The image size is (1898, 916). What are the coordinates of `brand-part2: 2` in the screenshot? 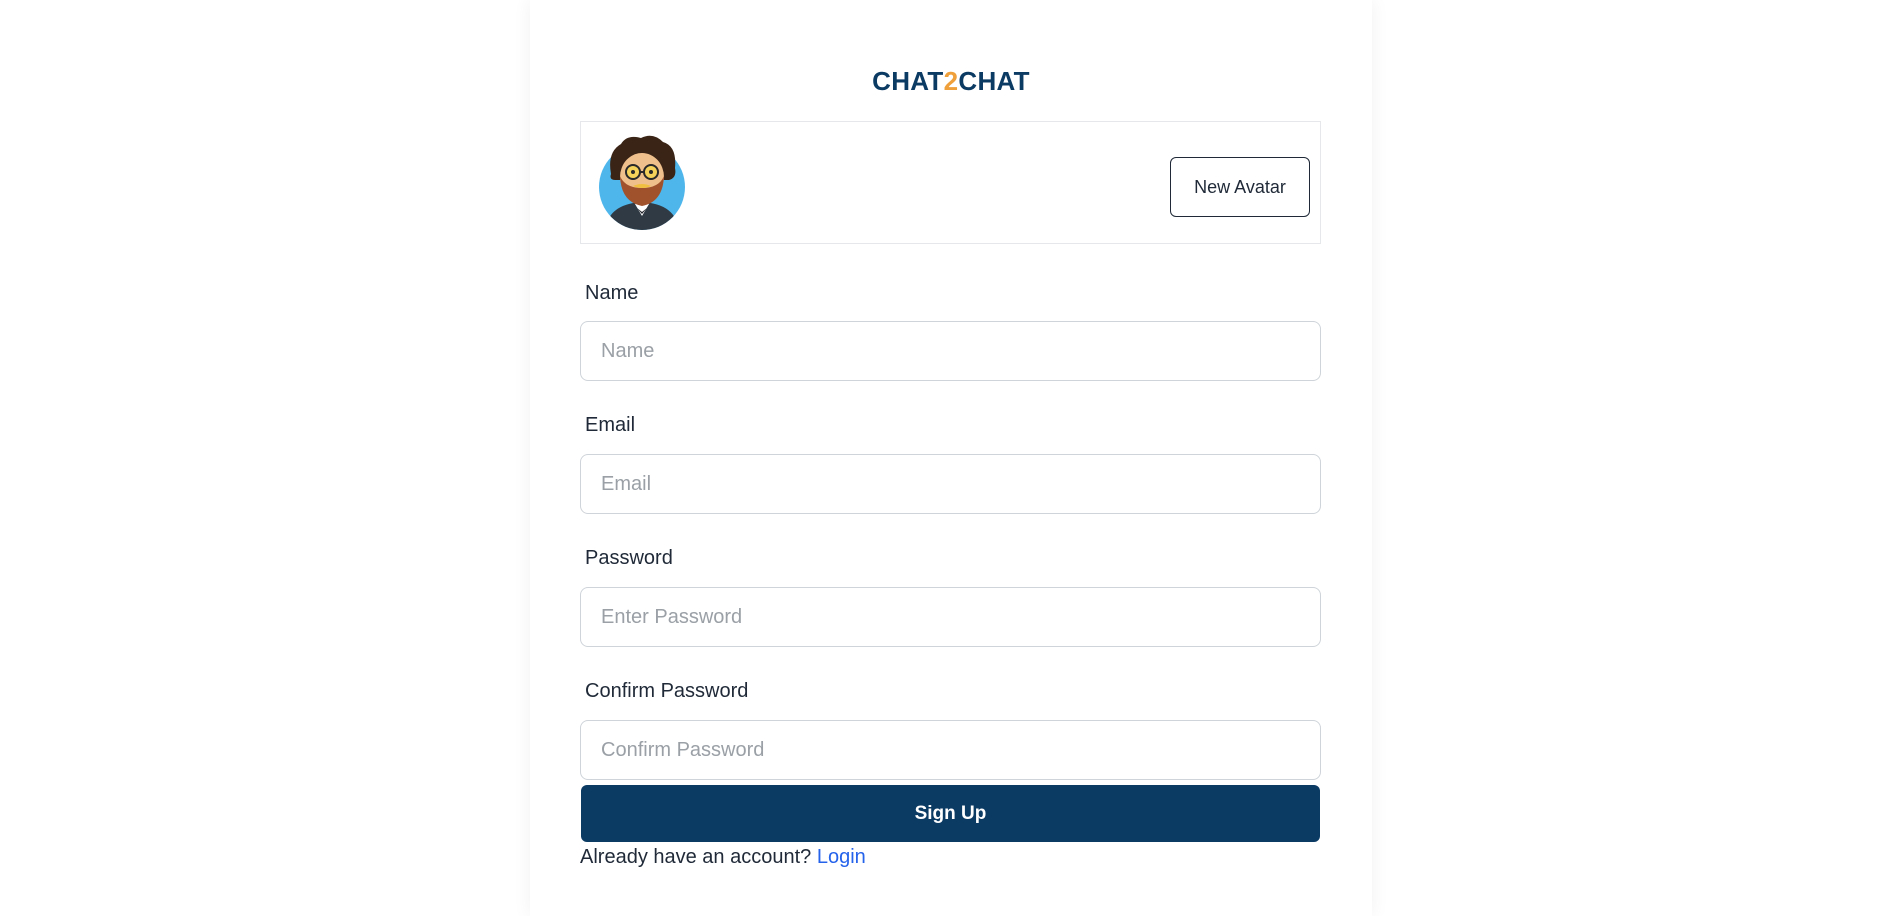 It's located at (951, 81).